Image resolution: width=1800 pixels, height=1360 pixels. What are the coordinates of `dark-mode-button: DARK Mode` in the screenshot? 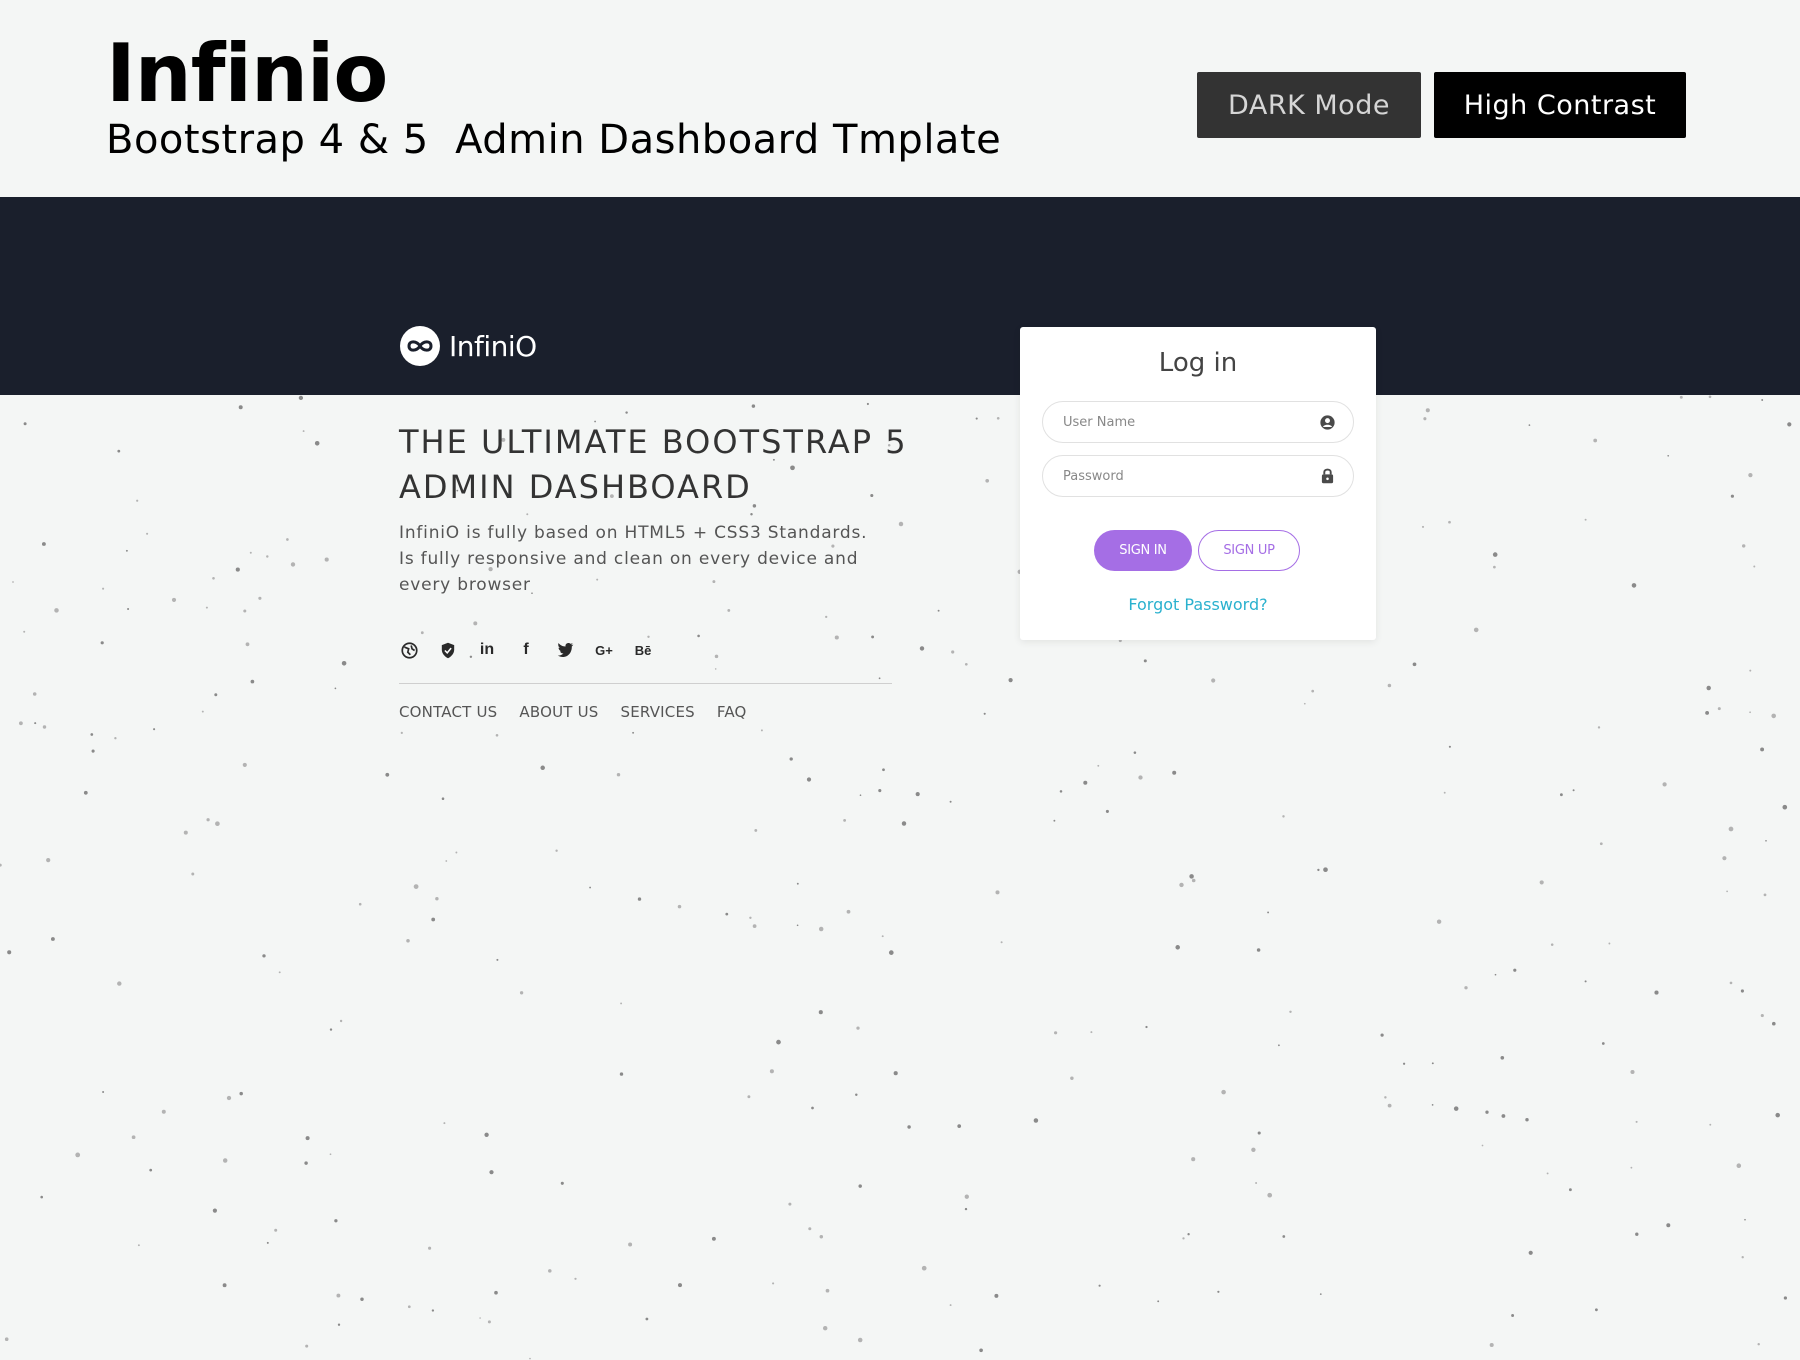 It's located at (1309, 105).